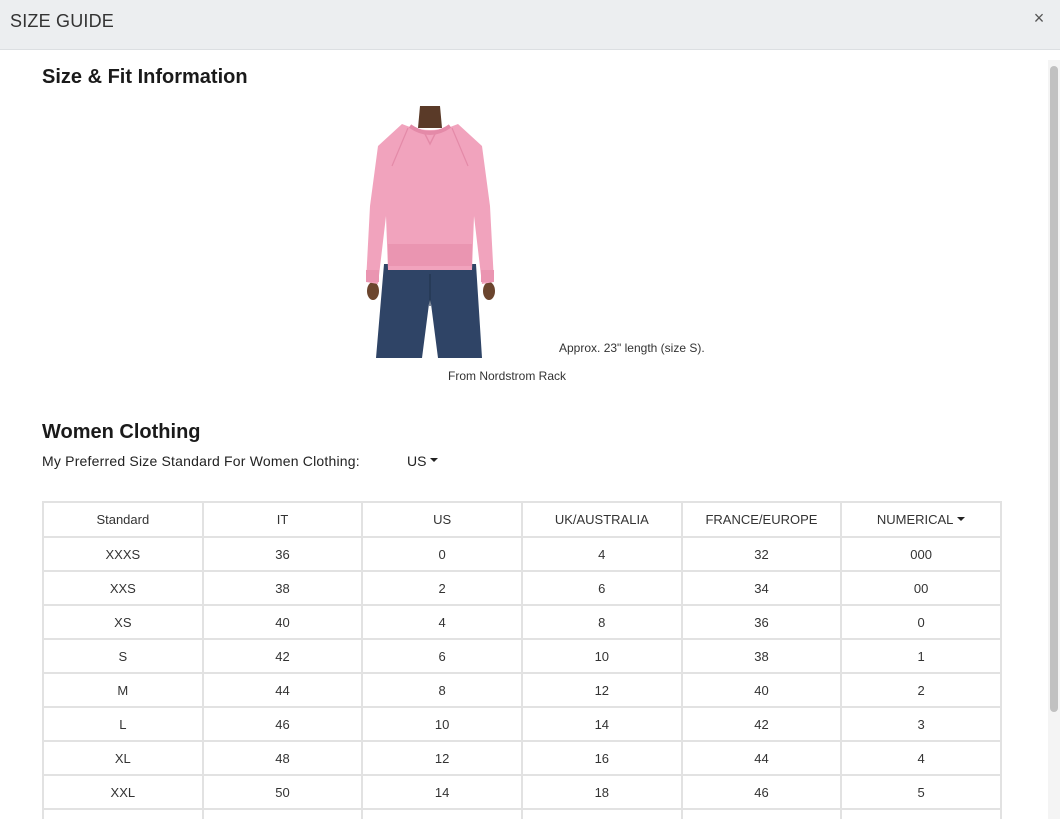 This screenshot has height=819, width=1060. Describe the element at coordinates (123, 554) in the screenshot. I see `table-cell: XXXS` at that location.